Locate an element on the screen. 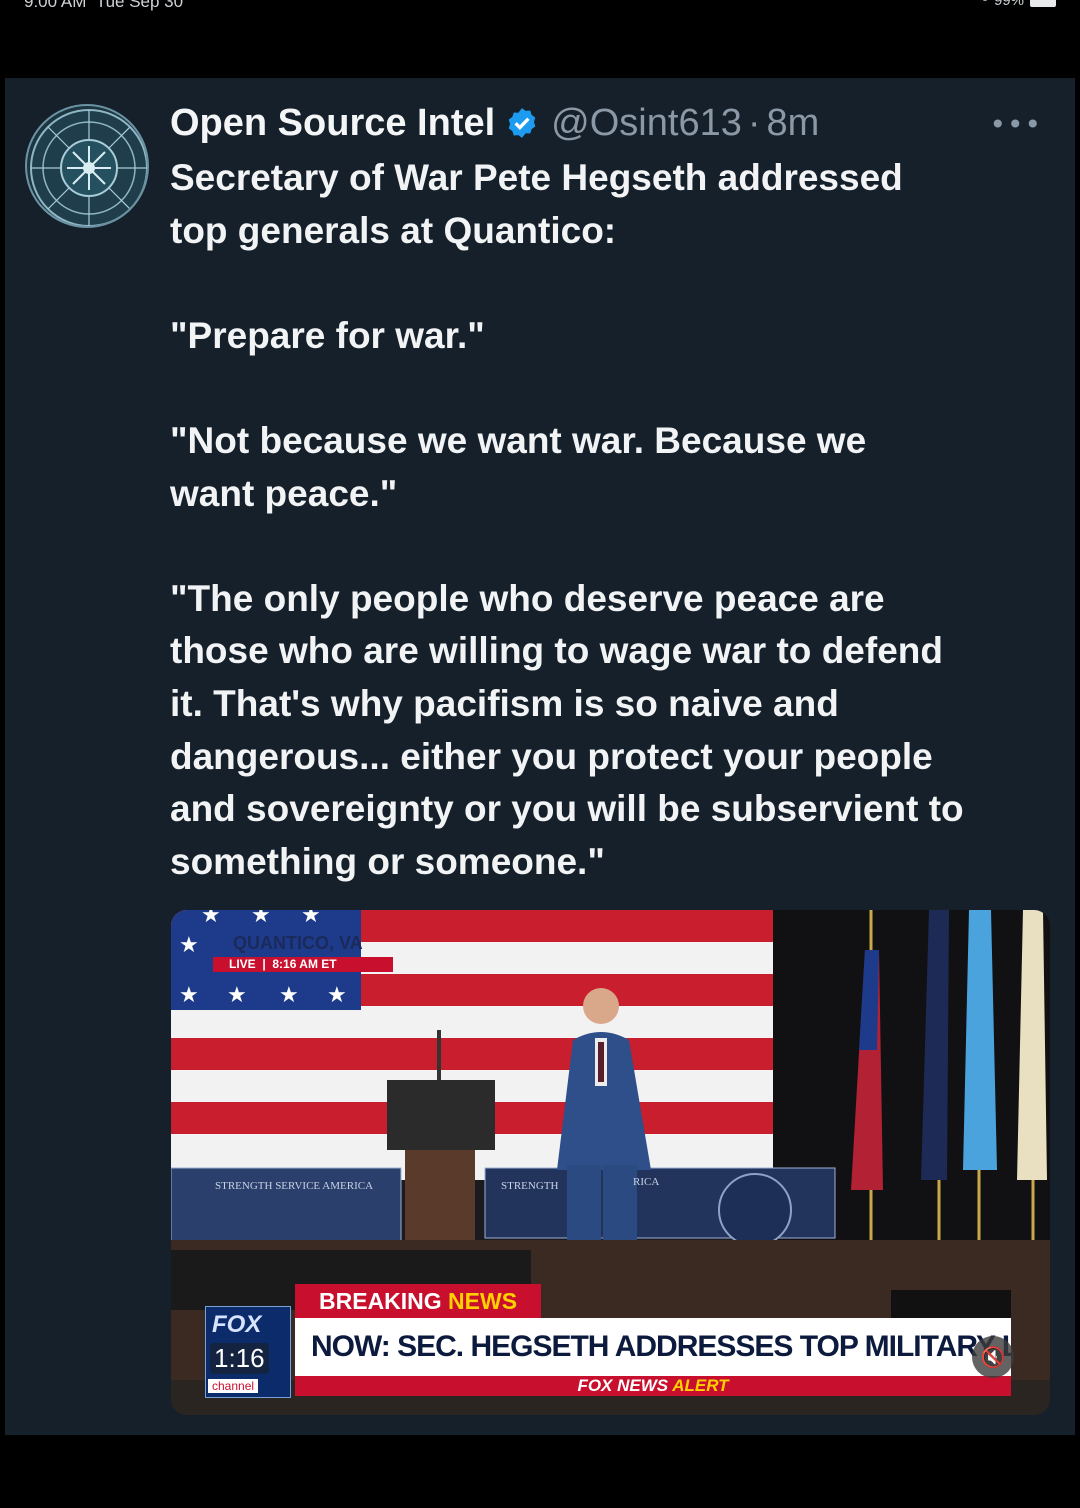  osint-logo-icon is located at coordinates (88, 167).